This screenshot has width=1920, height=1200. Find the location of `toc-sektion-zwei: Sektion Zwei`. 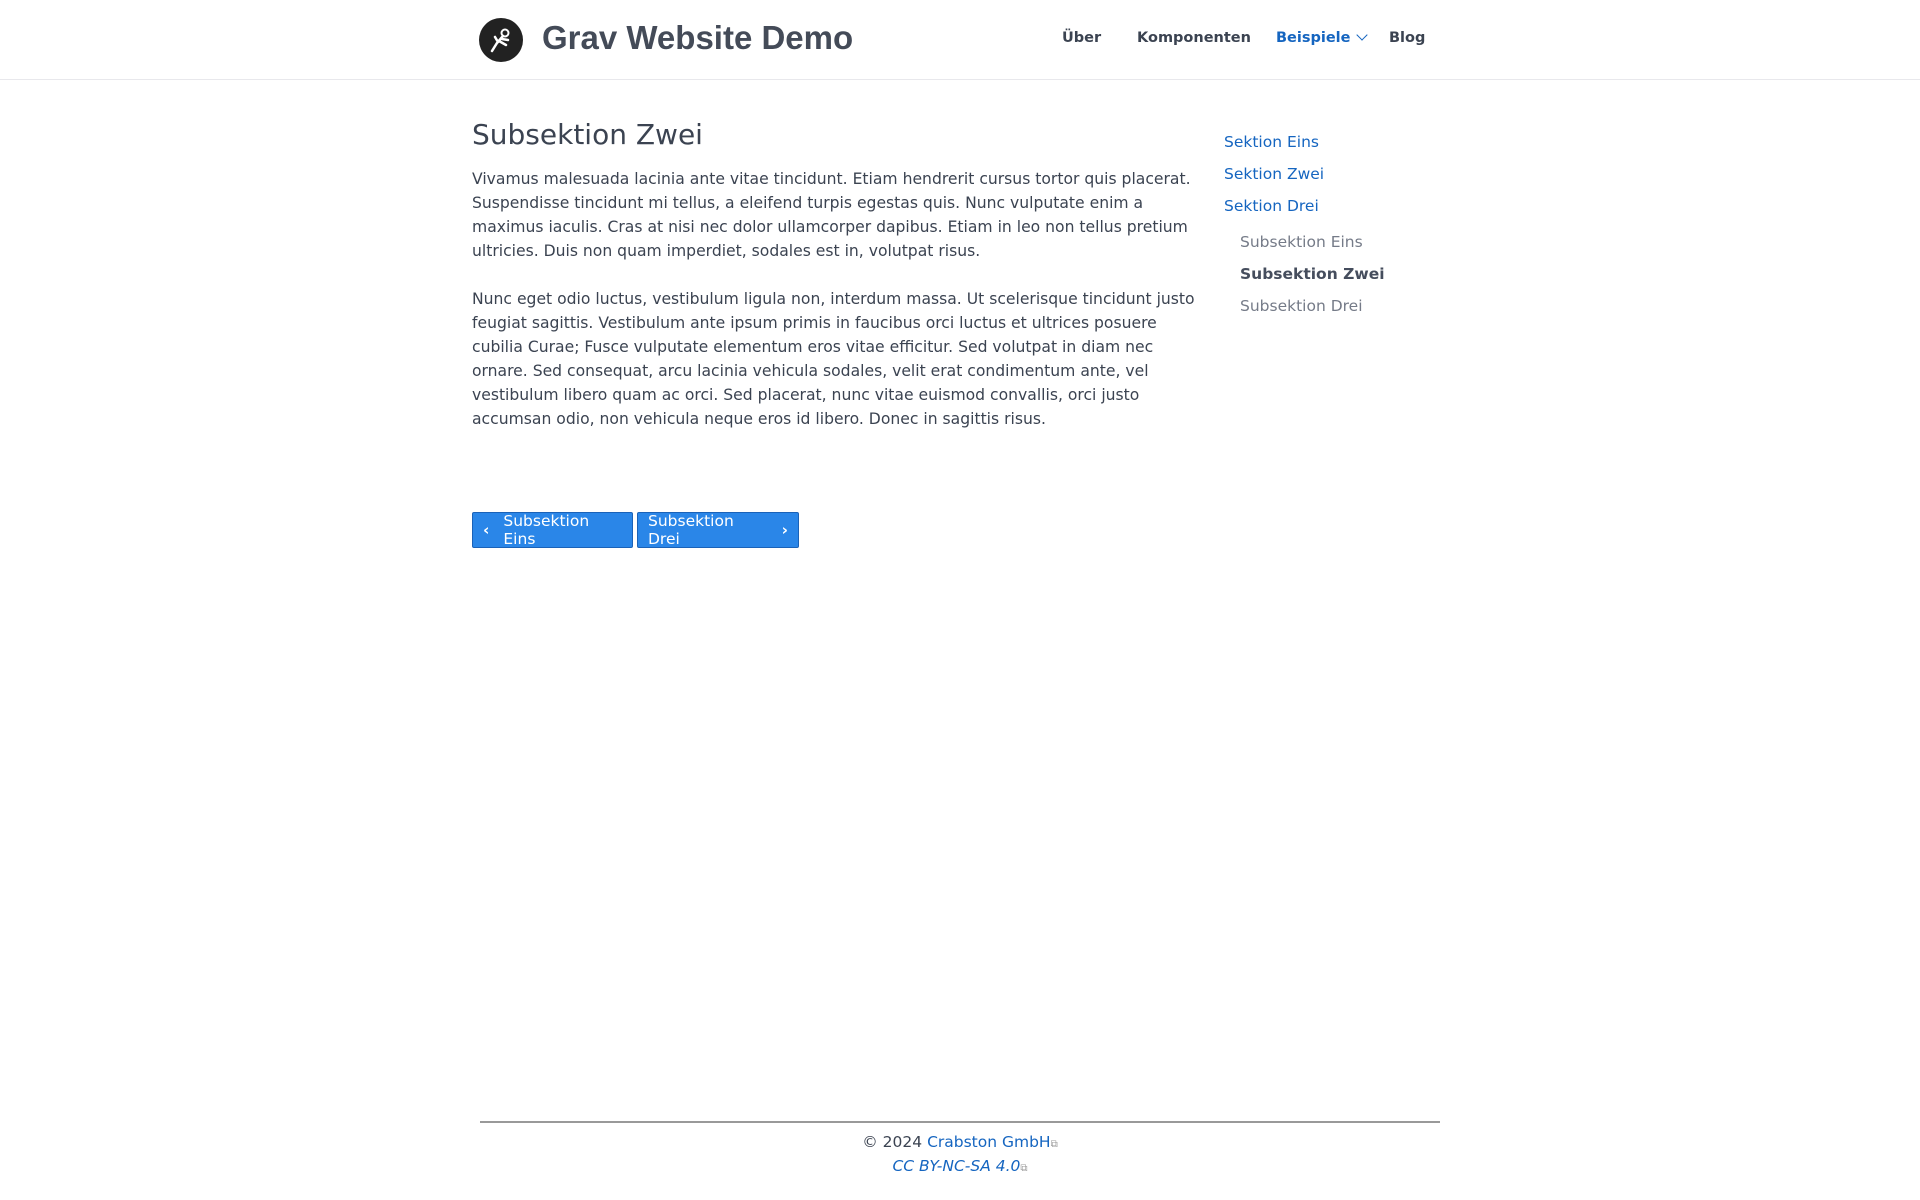

toc-sektion-zwei: Sektion Zwei is located at coordinates (1274, 174).